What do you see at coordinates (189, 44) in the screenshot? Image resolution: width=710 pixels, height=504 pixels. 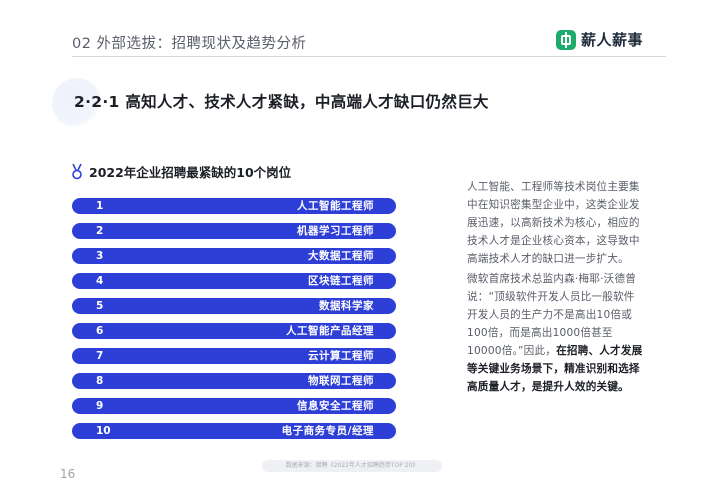 I see `header-title: 02 外部选拔：招聘现状及趋势分析` at bounding box center [189, 44].